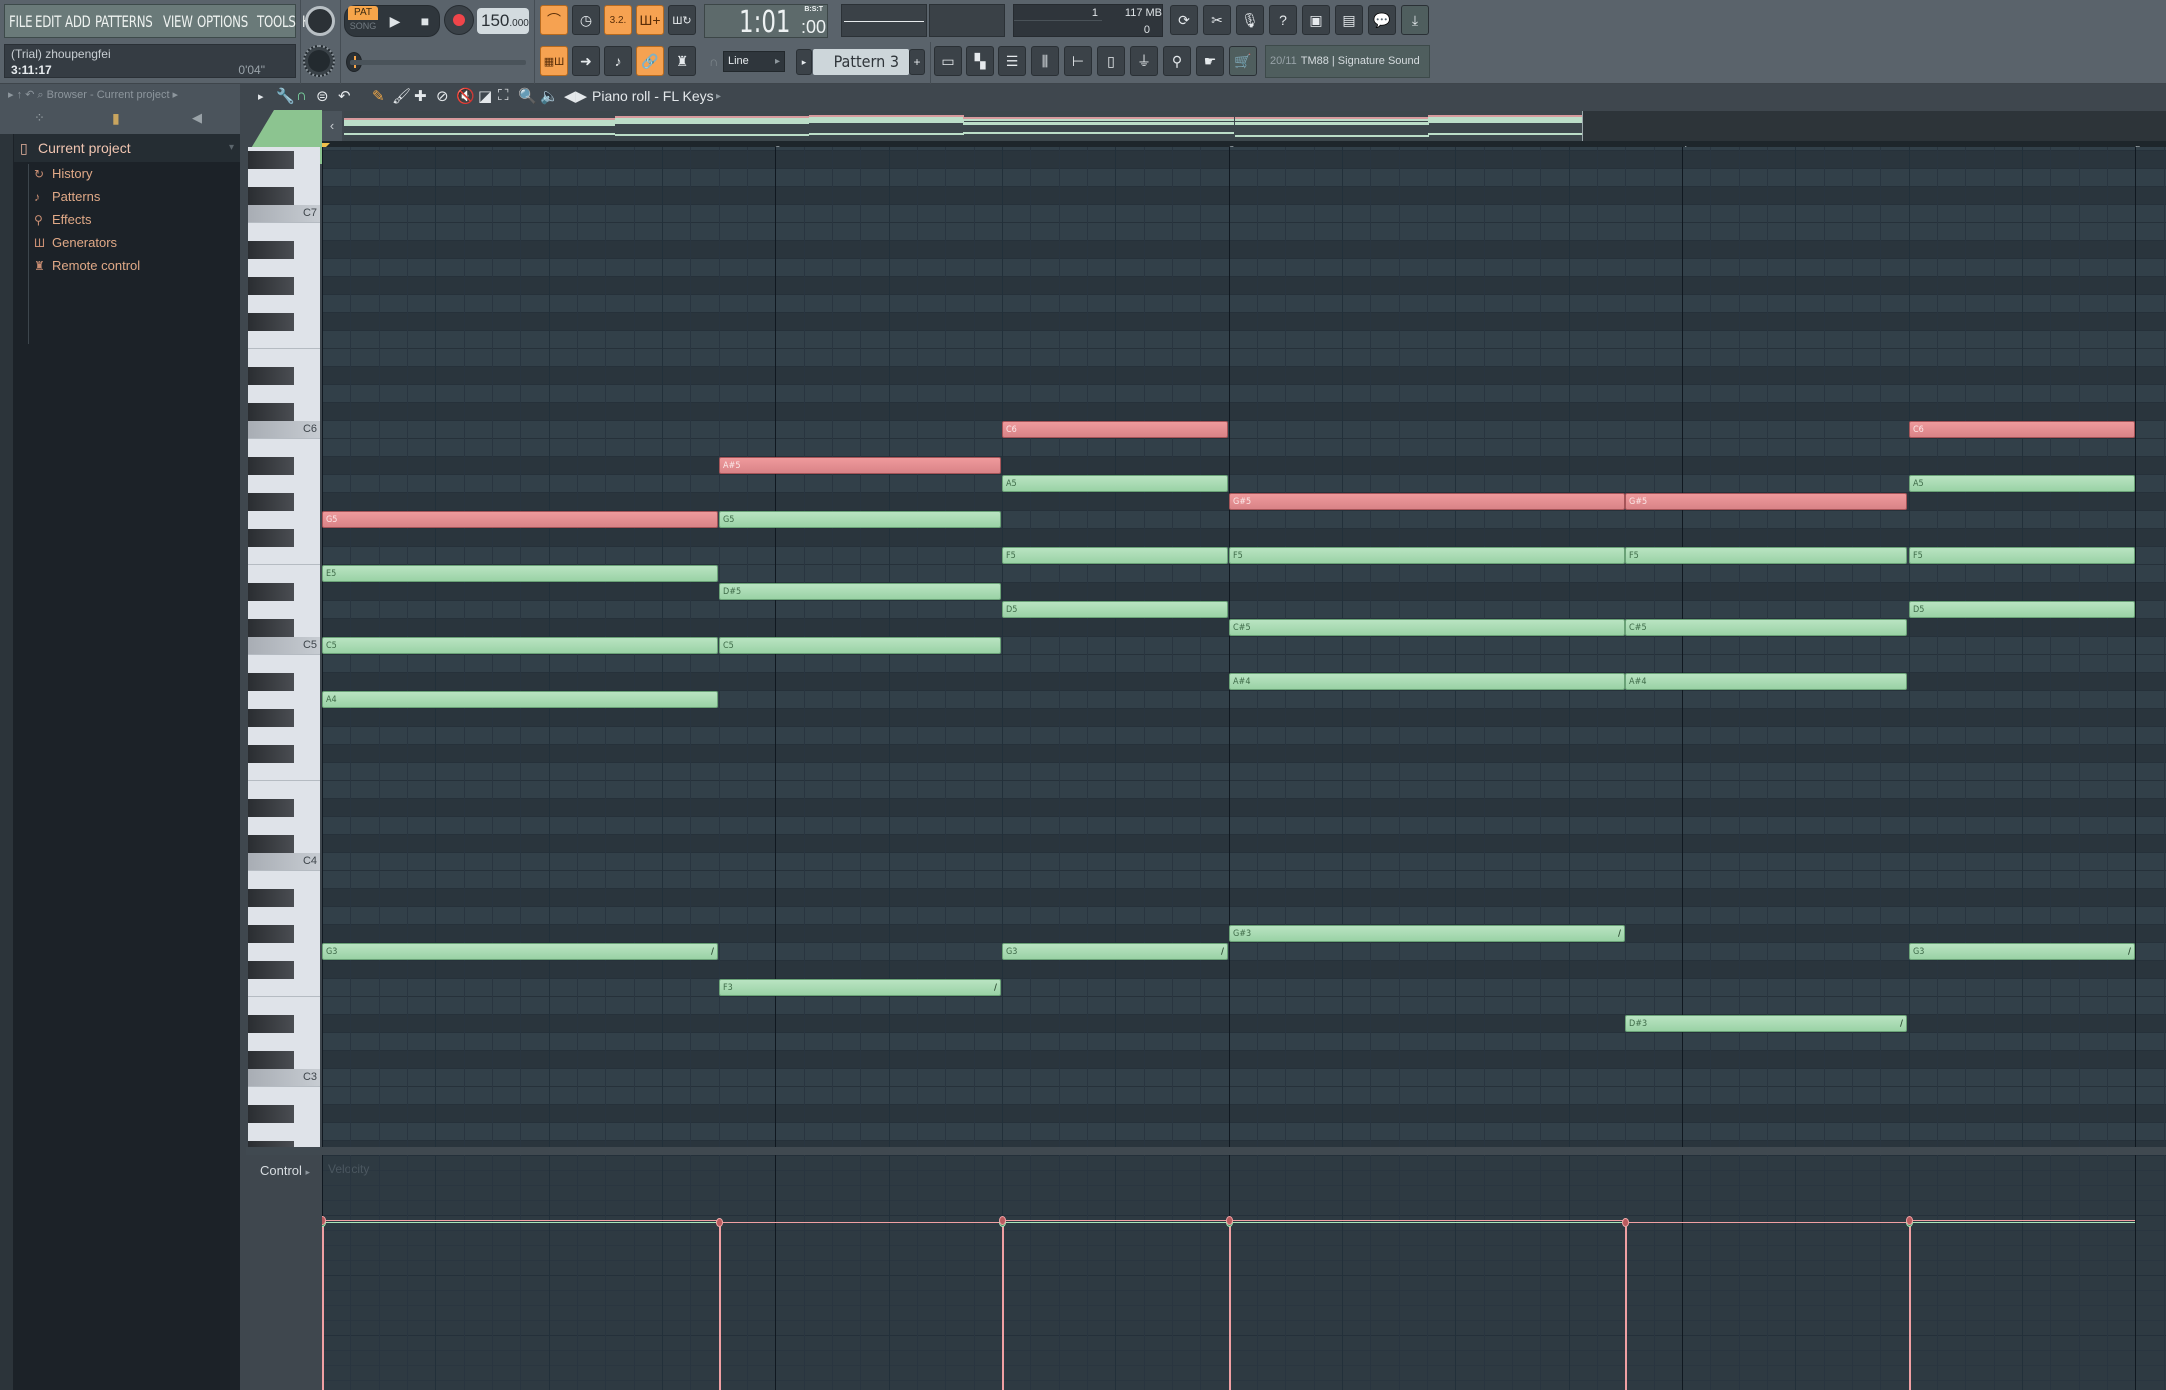 Image resolution: width=2166 pixels, height=1390 pixels. I want to click on stop-button: ■, so click(425, 21).